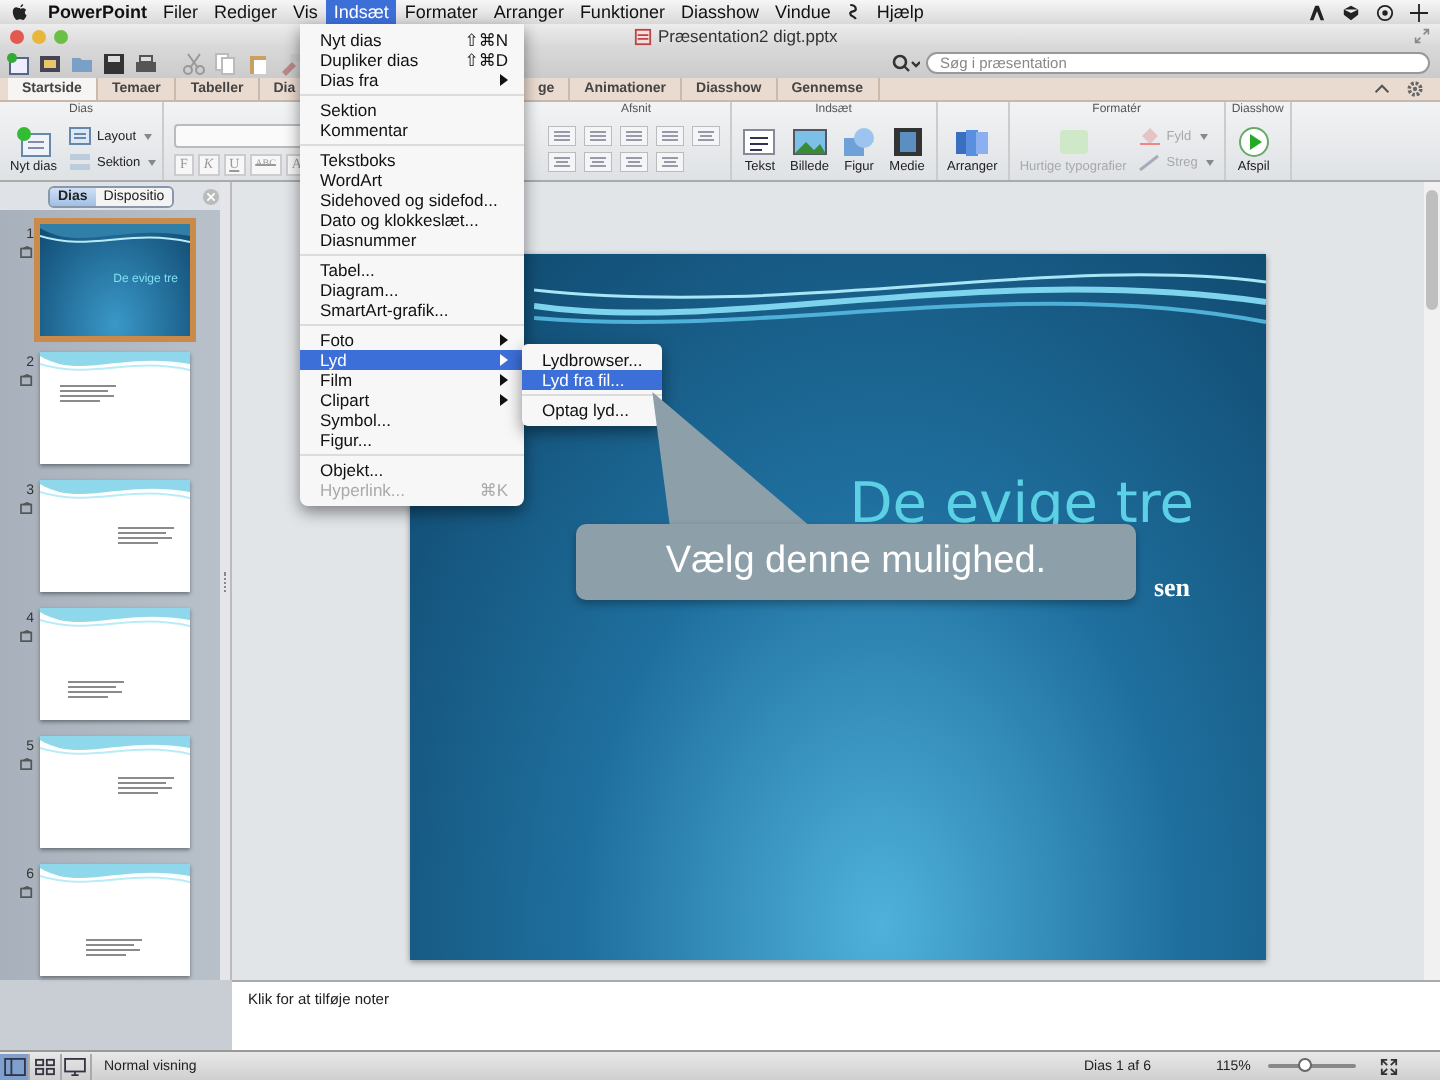 The height and width of the screenshot is (1080, 1440). What do you see at coordinates (246, 12) in the screenshot?
I see `menu-item: Rediger` at bounding box center [246, 12].